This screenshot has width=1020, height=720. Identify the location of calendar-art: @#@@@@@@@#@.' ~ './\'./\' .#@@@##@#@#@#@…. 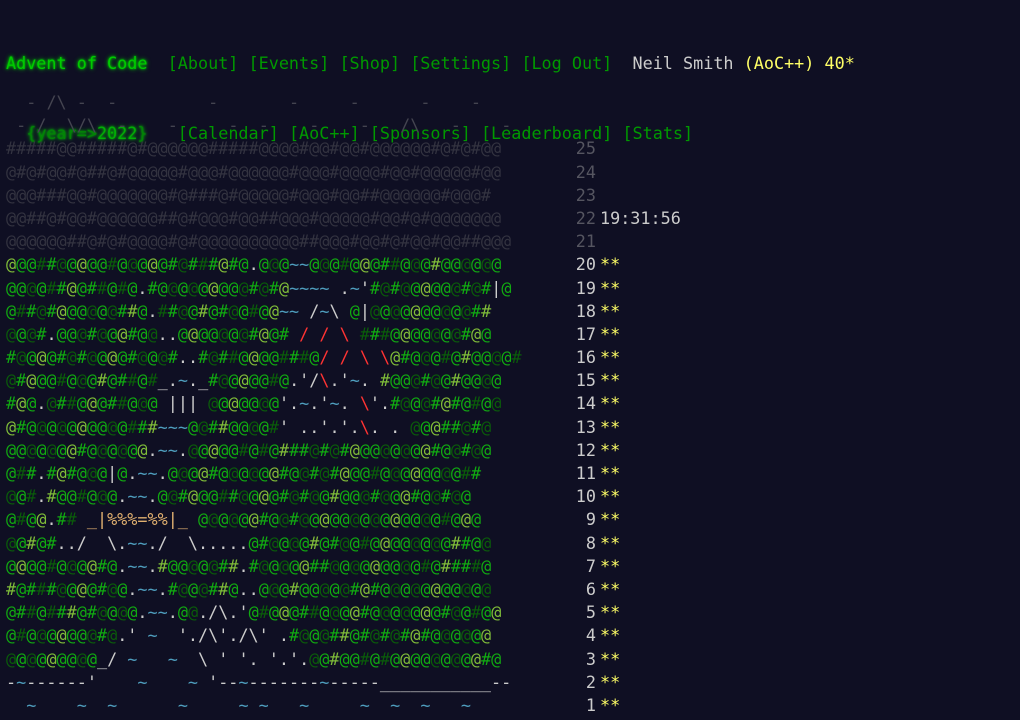
(249, 635).